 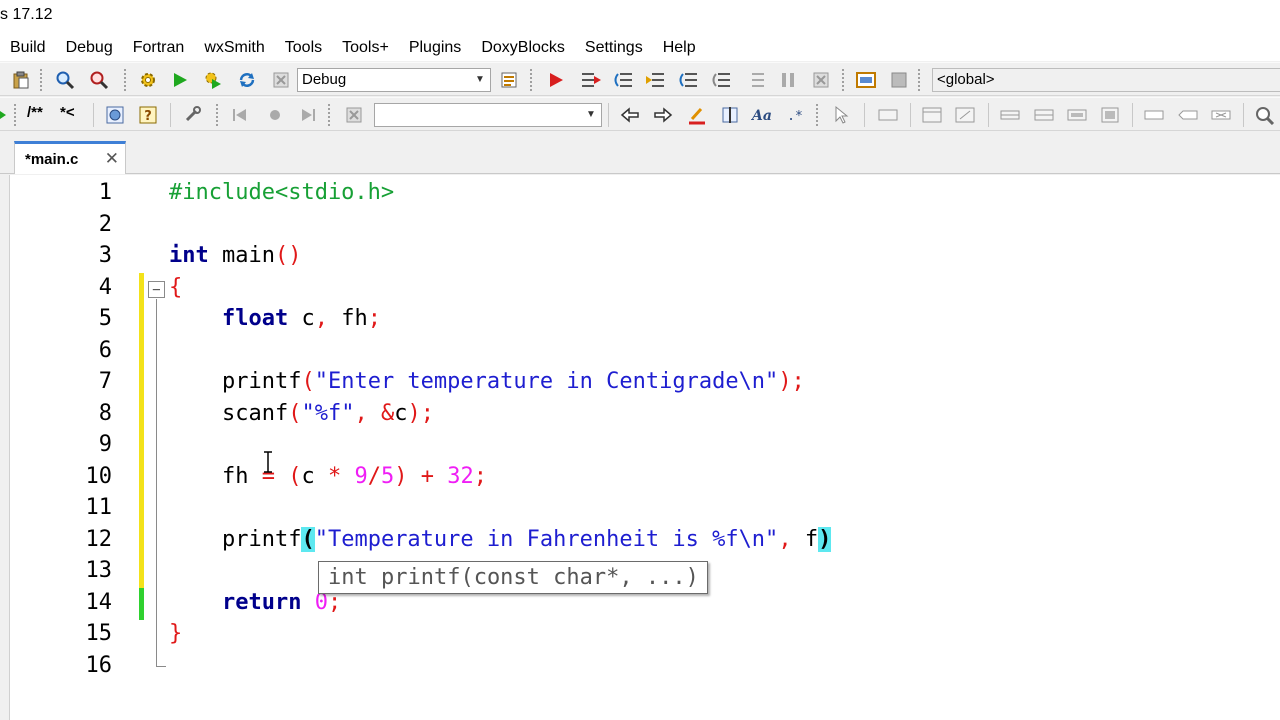 What do you see at coordinates (640, 477) in the screenshot?
I see `code-line: 10 fh = (c * 9/5) + 32;` at bounding box center [640, 477].